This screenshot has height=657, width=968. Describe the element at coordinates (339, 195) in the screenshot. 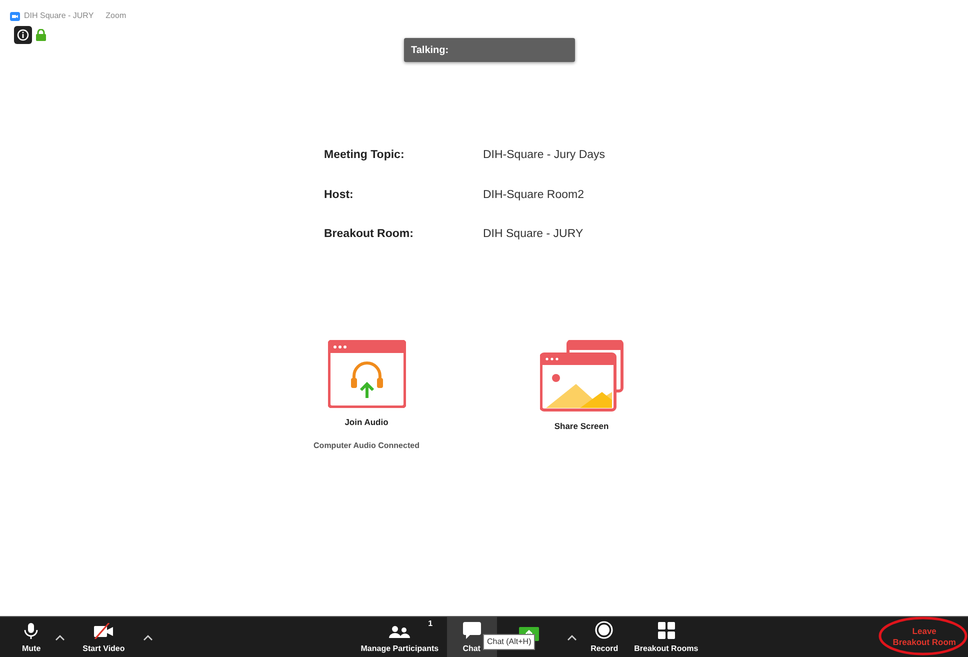

I see `info-label: Host:` at that location.